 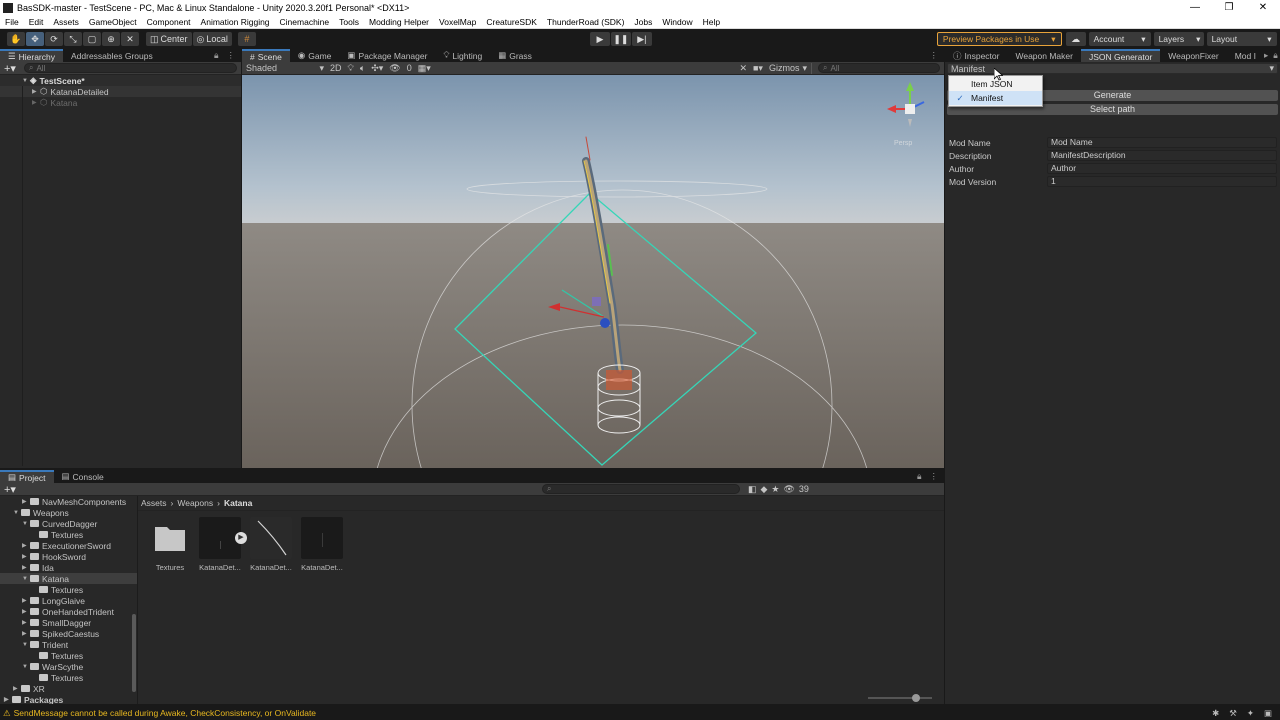 What do you see at coordinates (1075, 39) in the screenshot?
I see `cloud-icon: ☁` at bounding box center [1075, 39].